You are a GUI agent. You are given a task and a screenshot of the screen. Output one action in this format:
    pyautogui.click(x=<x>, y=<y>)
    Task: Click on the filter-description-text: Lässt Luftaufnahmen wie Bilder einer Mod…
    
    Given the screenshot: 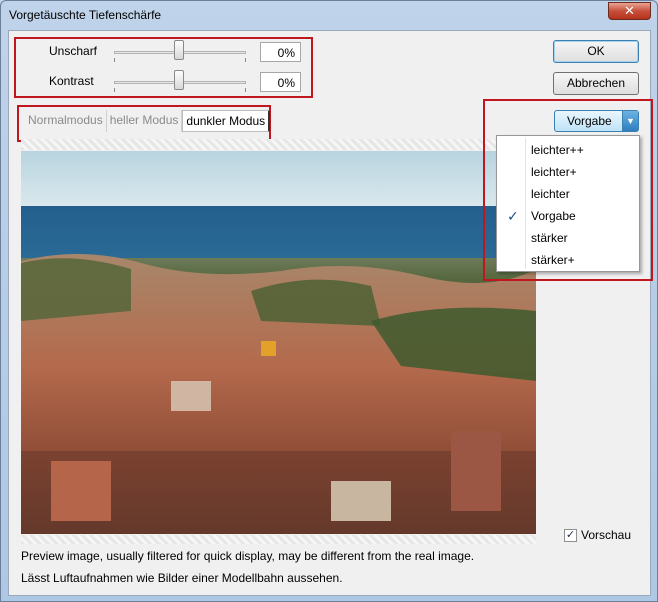 What is the action you would take?
    pyautogui.click(x=182, y=578)
    